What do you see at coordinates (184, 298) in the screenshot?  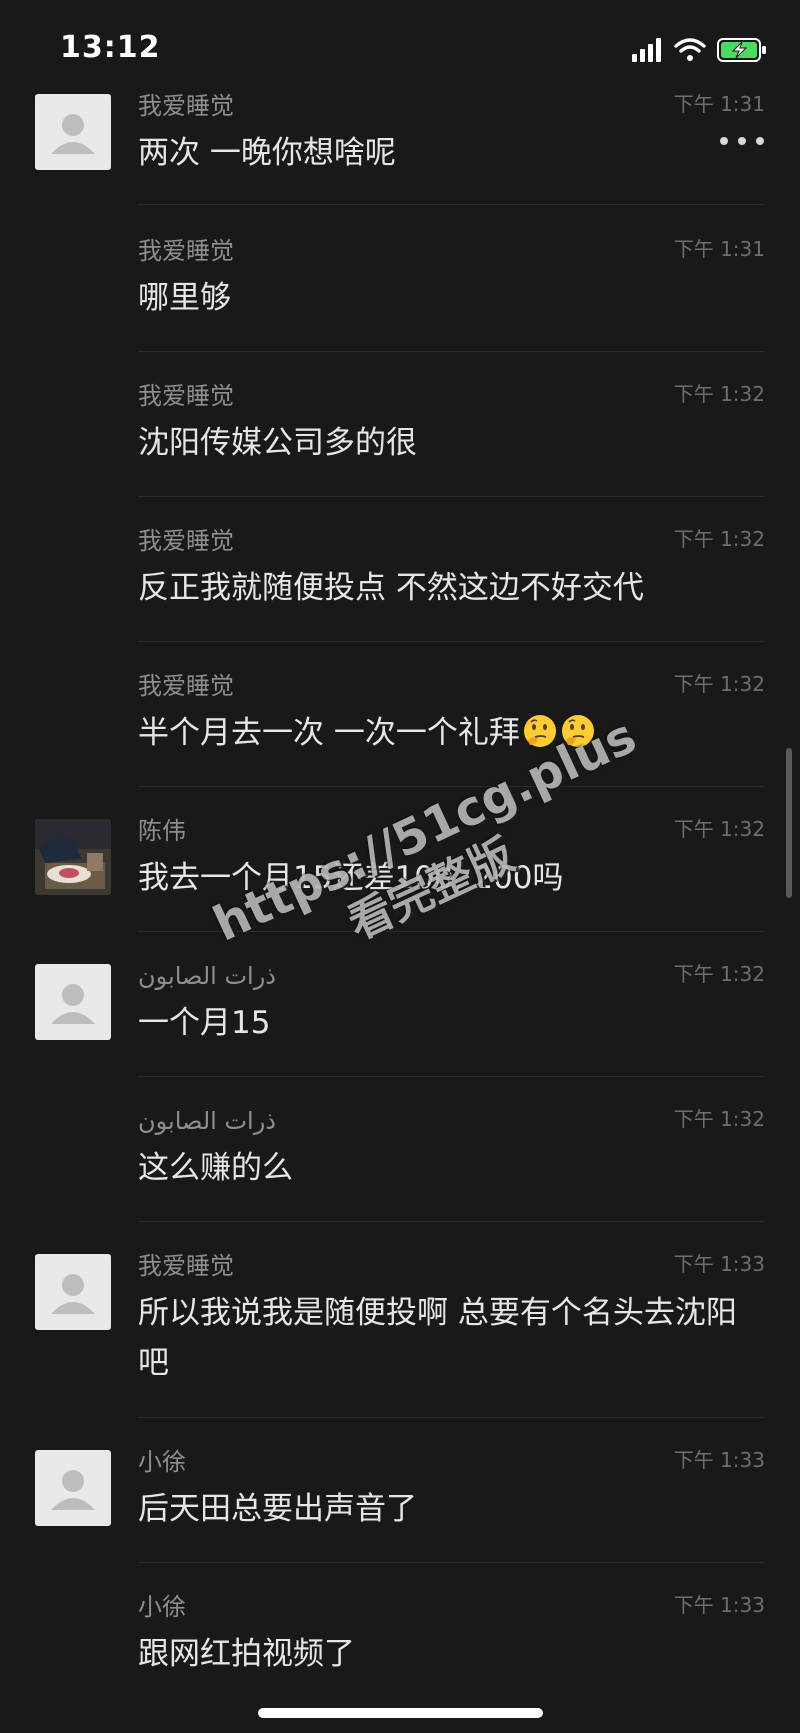 I see `message-text: 哪里够` at bounding box center [184, 298].